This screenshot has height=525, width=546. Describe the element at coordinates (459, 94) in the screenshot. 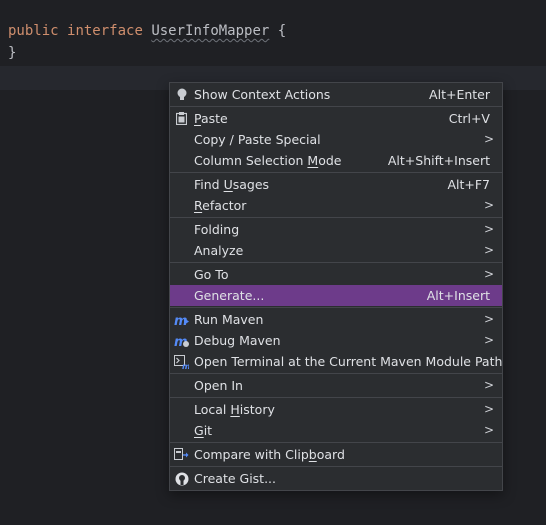

I see `shortcut-label: Alt+Enter` at that location.